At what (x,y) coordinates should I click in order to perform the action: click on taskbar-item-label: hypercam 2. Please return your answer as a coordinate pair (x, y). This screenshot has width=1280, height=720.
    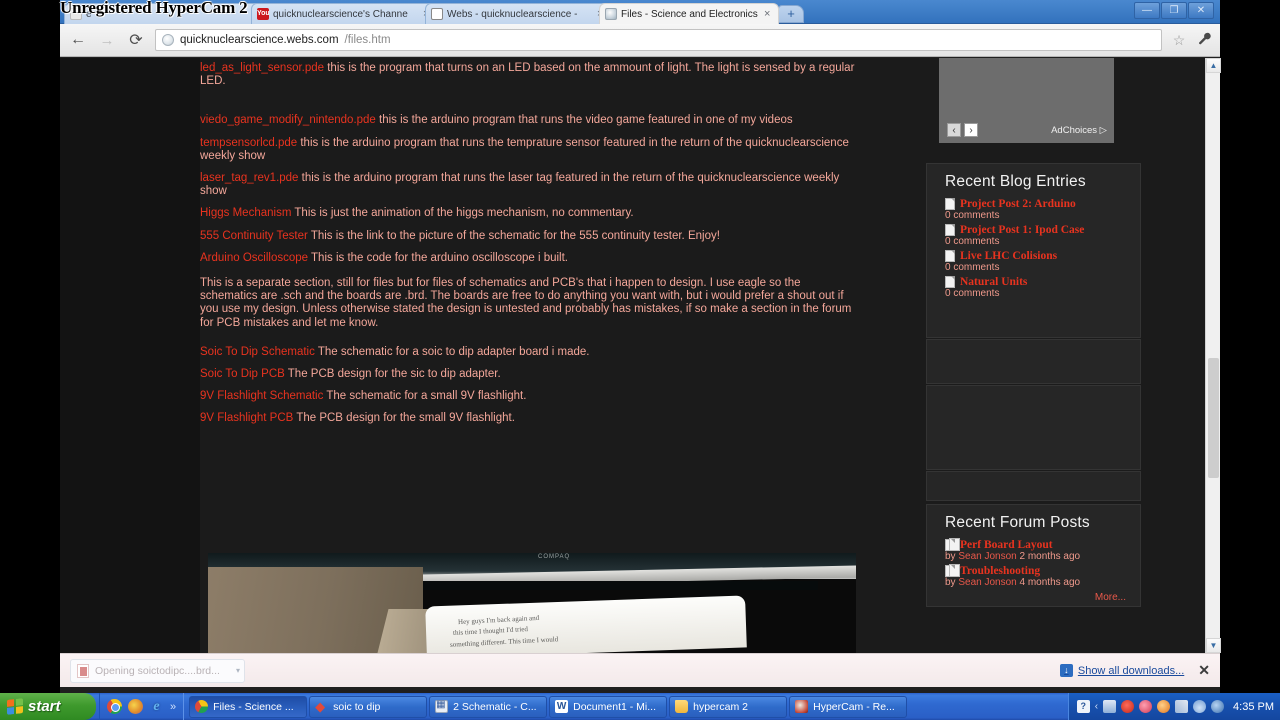
    Looking at the image, I should click on (720, 706).